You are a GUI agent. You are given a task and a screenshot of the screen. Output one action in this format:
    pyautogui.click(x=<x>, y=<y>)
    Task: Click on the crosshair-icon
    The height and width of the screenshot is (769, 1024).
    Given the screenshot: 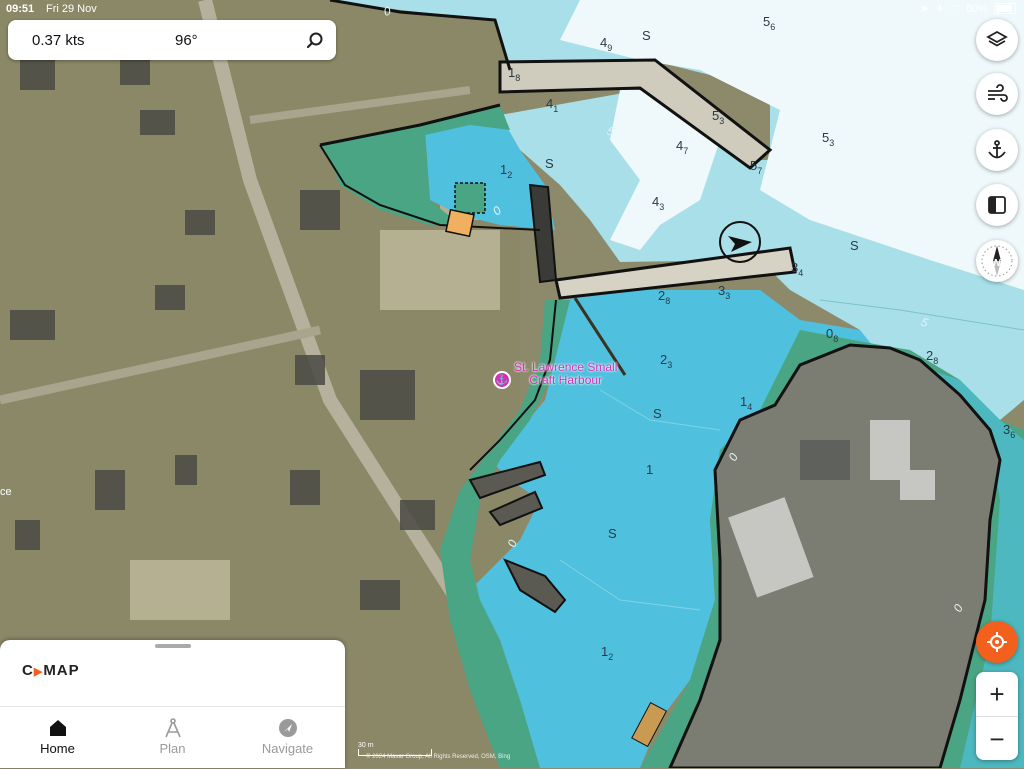 What is the action you would take?
    pyautogui.click(x=997, y=642)
    